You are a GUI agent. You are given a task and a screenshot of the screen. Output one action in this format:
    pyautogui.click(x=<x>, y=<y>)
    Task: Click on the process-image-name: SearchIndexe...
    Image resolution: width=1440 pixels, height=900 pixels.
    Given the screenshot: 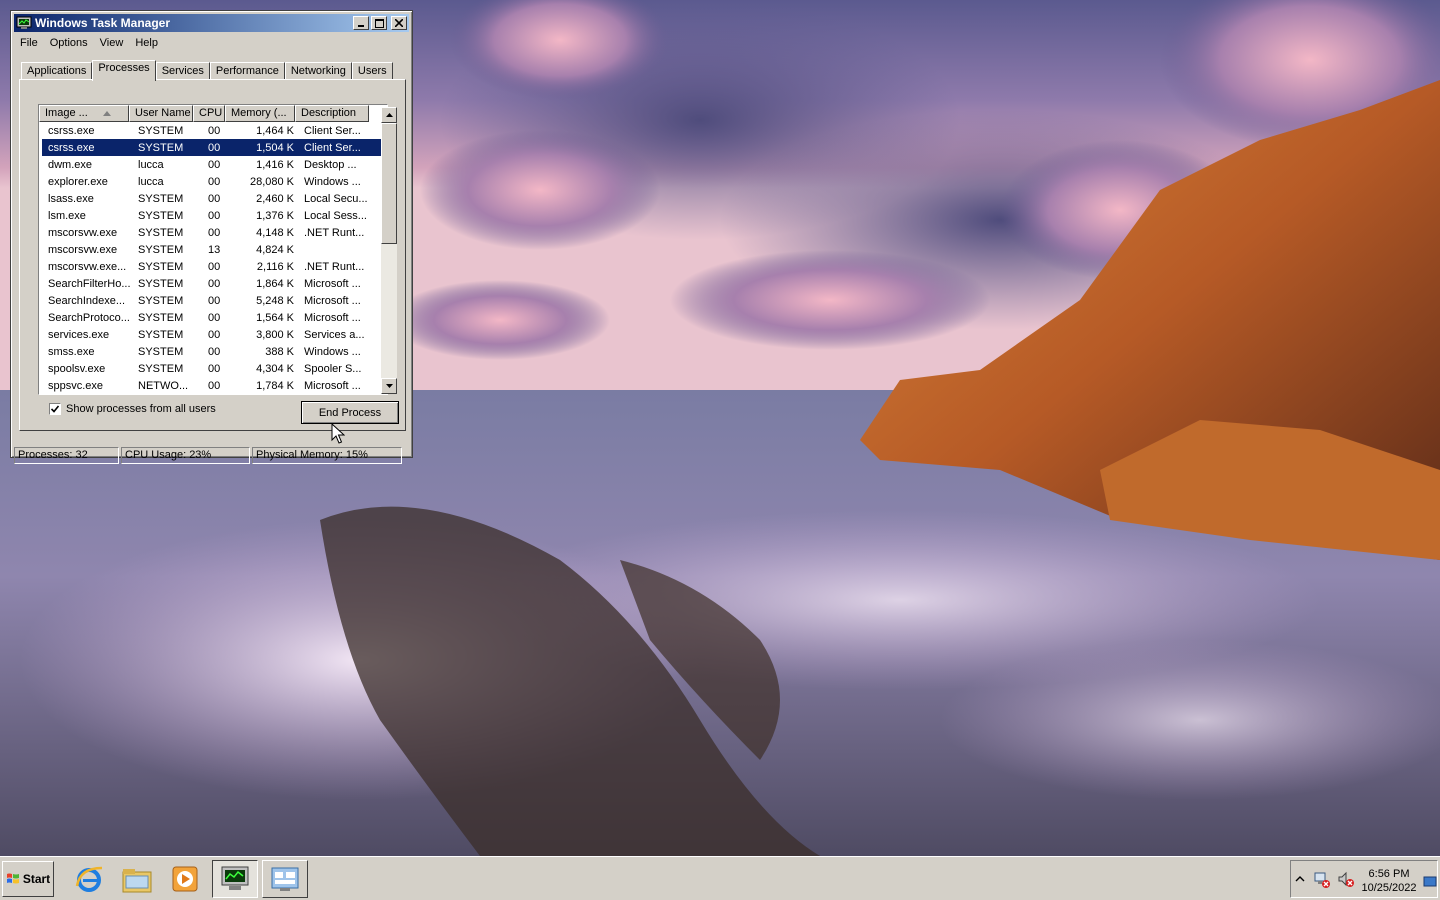 What is the action you would take?
    pyautogui.click(x=87, y=300)
    